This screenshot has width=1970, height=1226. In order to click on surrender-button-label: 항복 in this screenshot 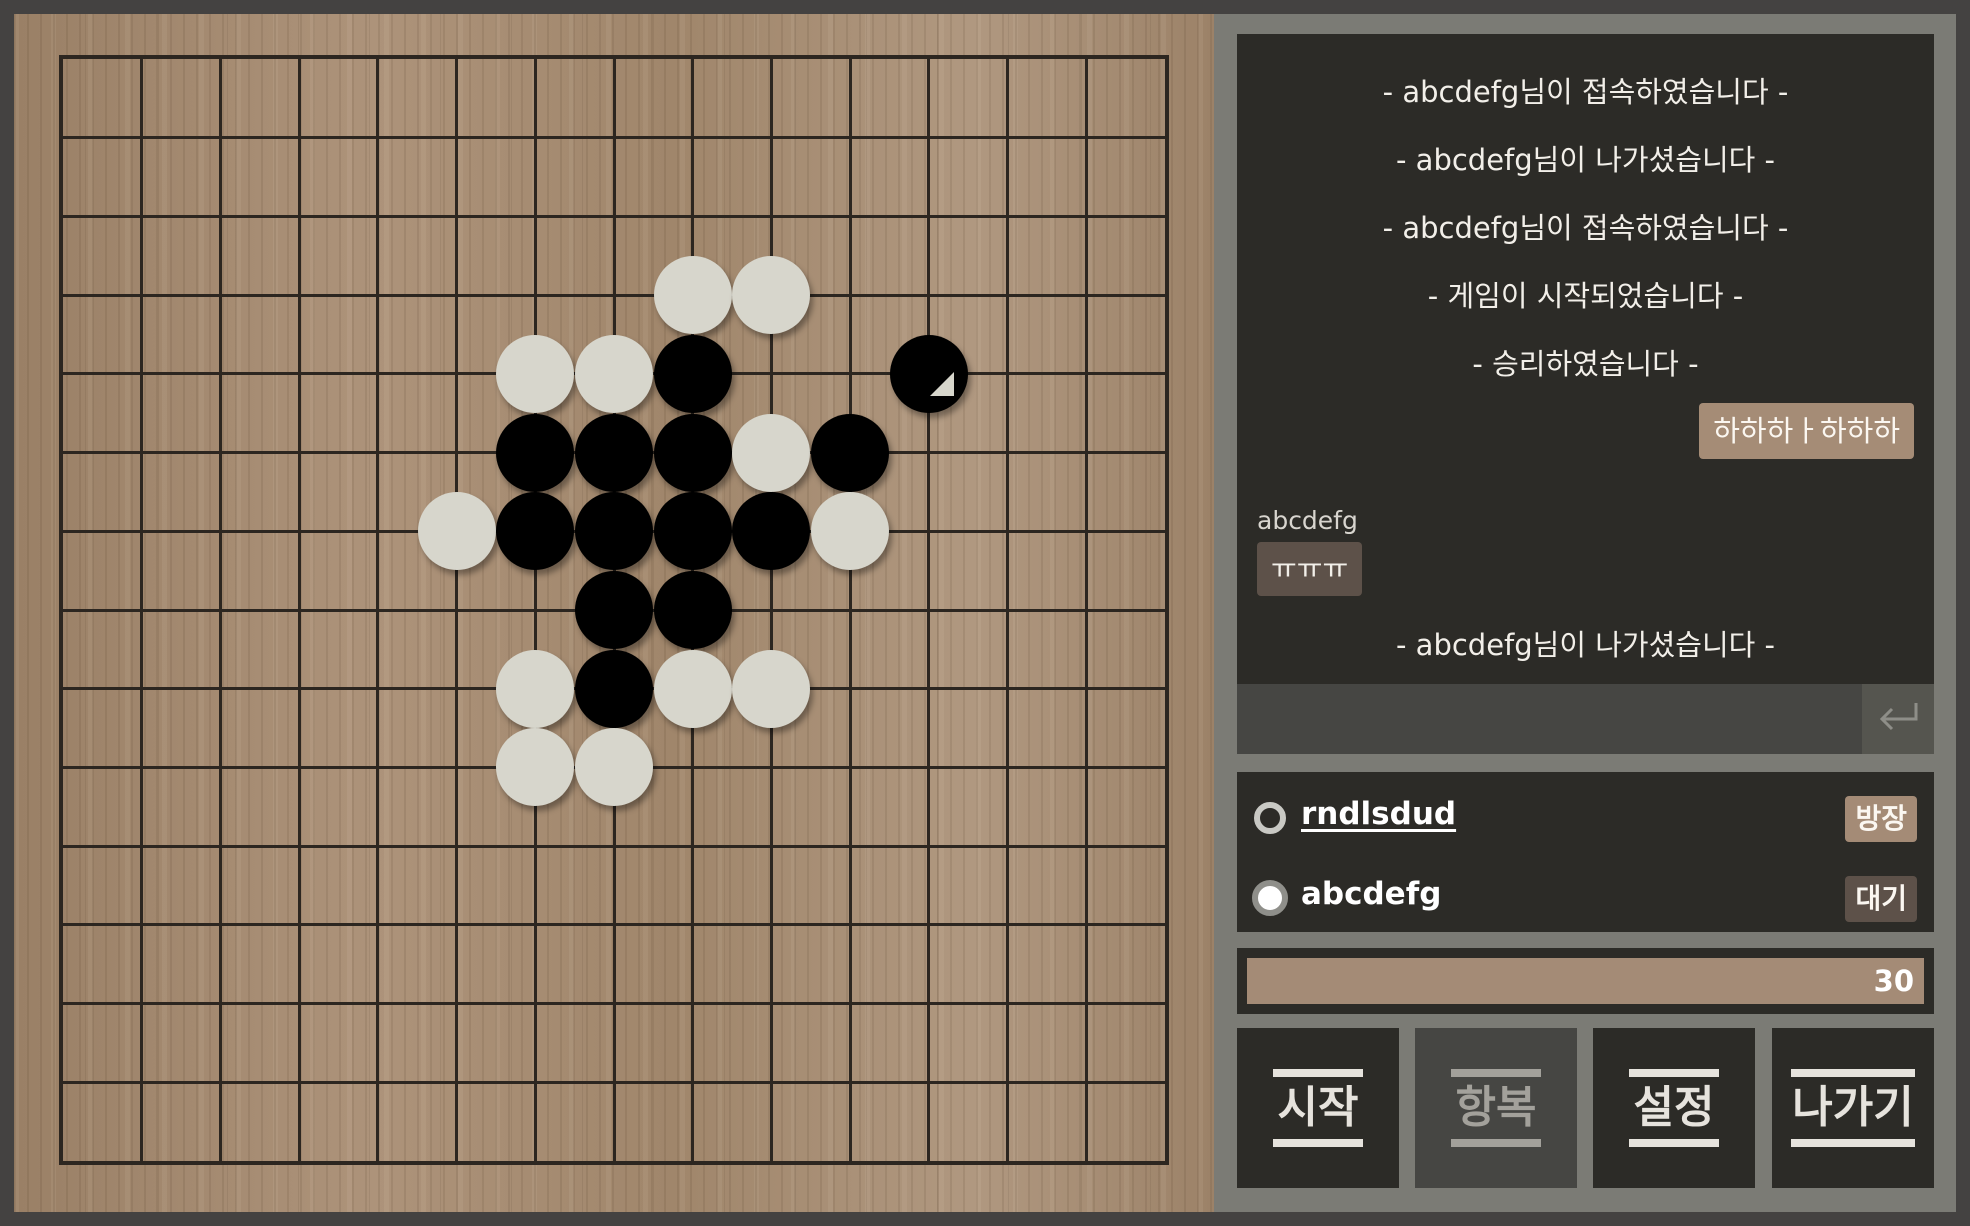, I will do `click(1496, 1107)`.